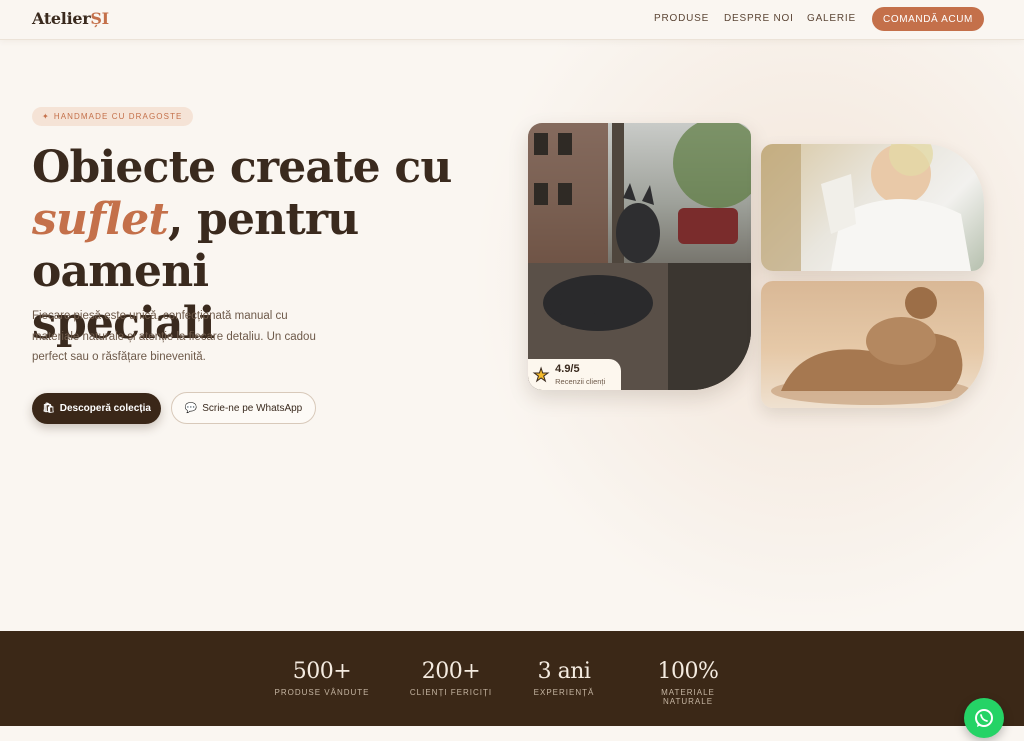  I want to click on chat-icon: 💬, so click(191, 408).